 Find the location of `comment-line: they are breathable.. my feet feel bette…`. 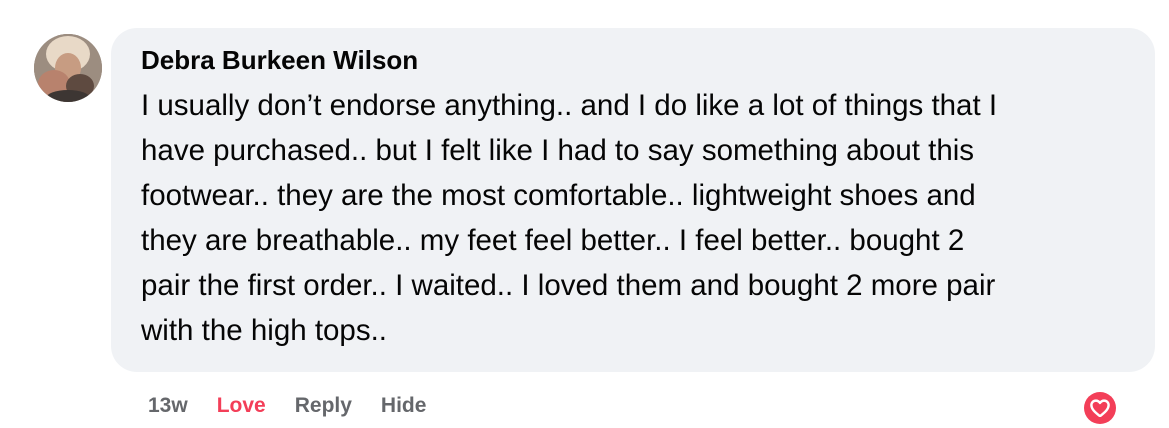

comment-line: they are breathable.. my feet feel bette… is located at coordinates (553, 240).